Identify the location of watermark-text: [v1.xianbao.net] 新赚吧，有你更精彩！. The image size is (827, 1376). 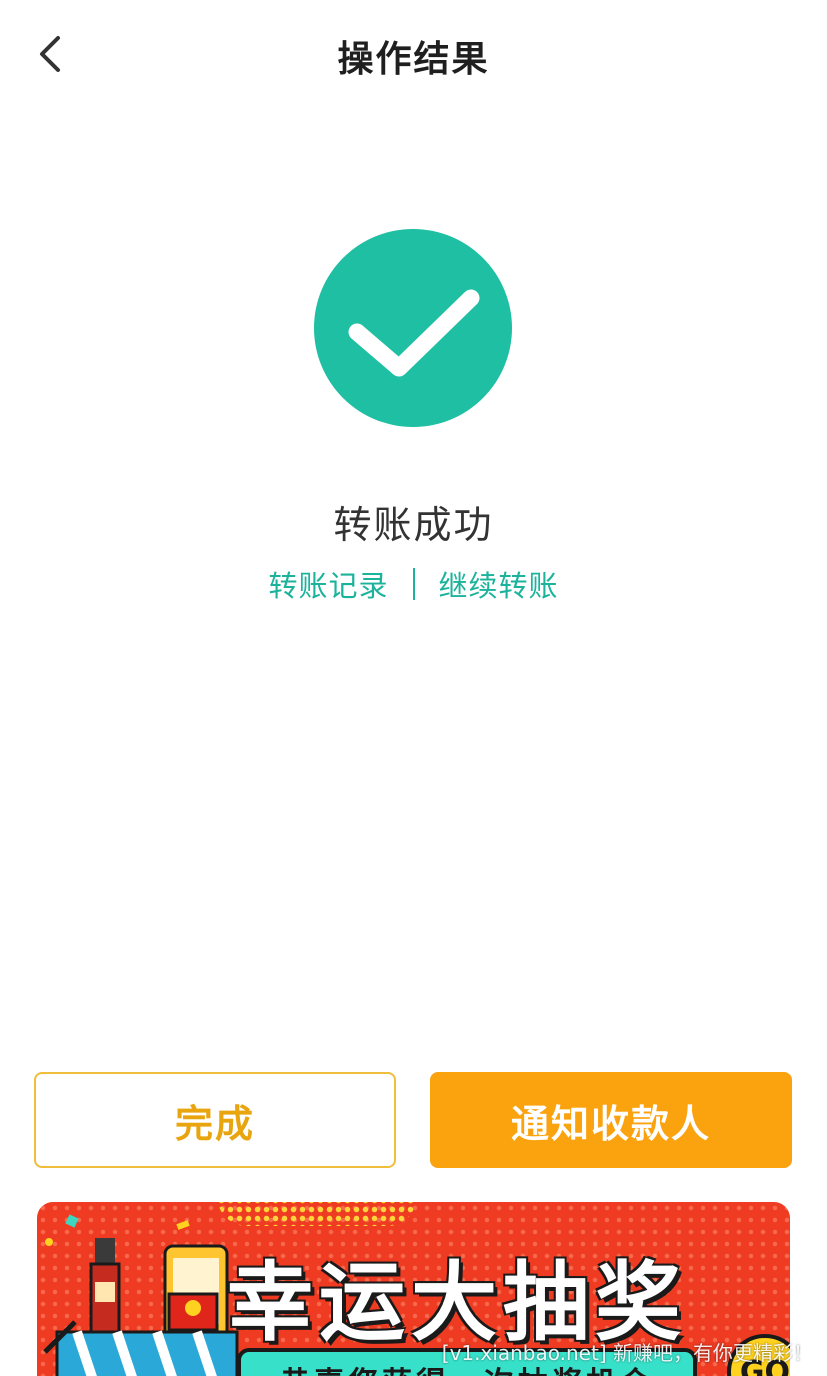
(627, 1353).